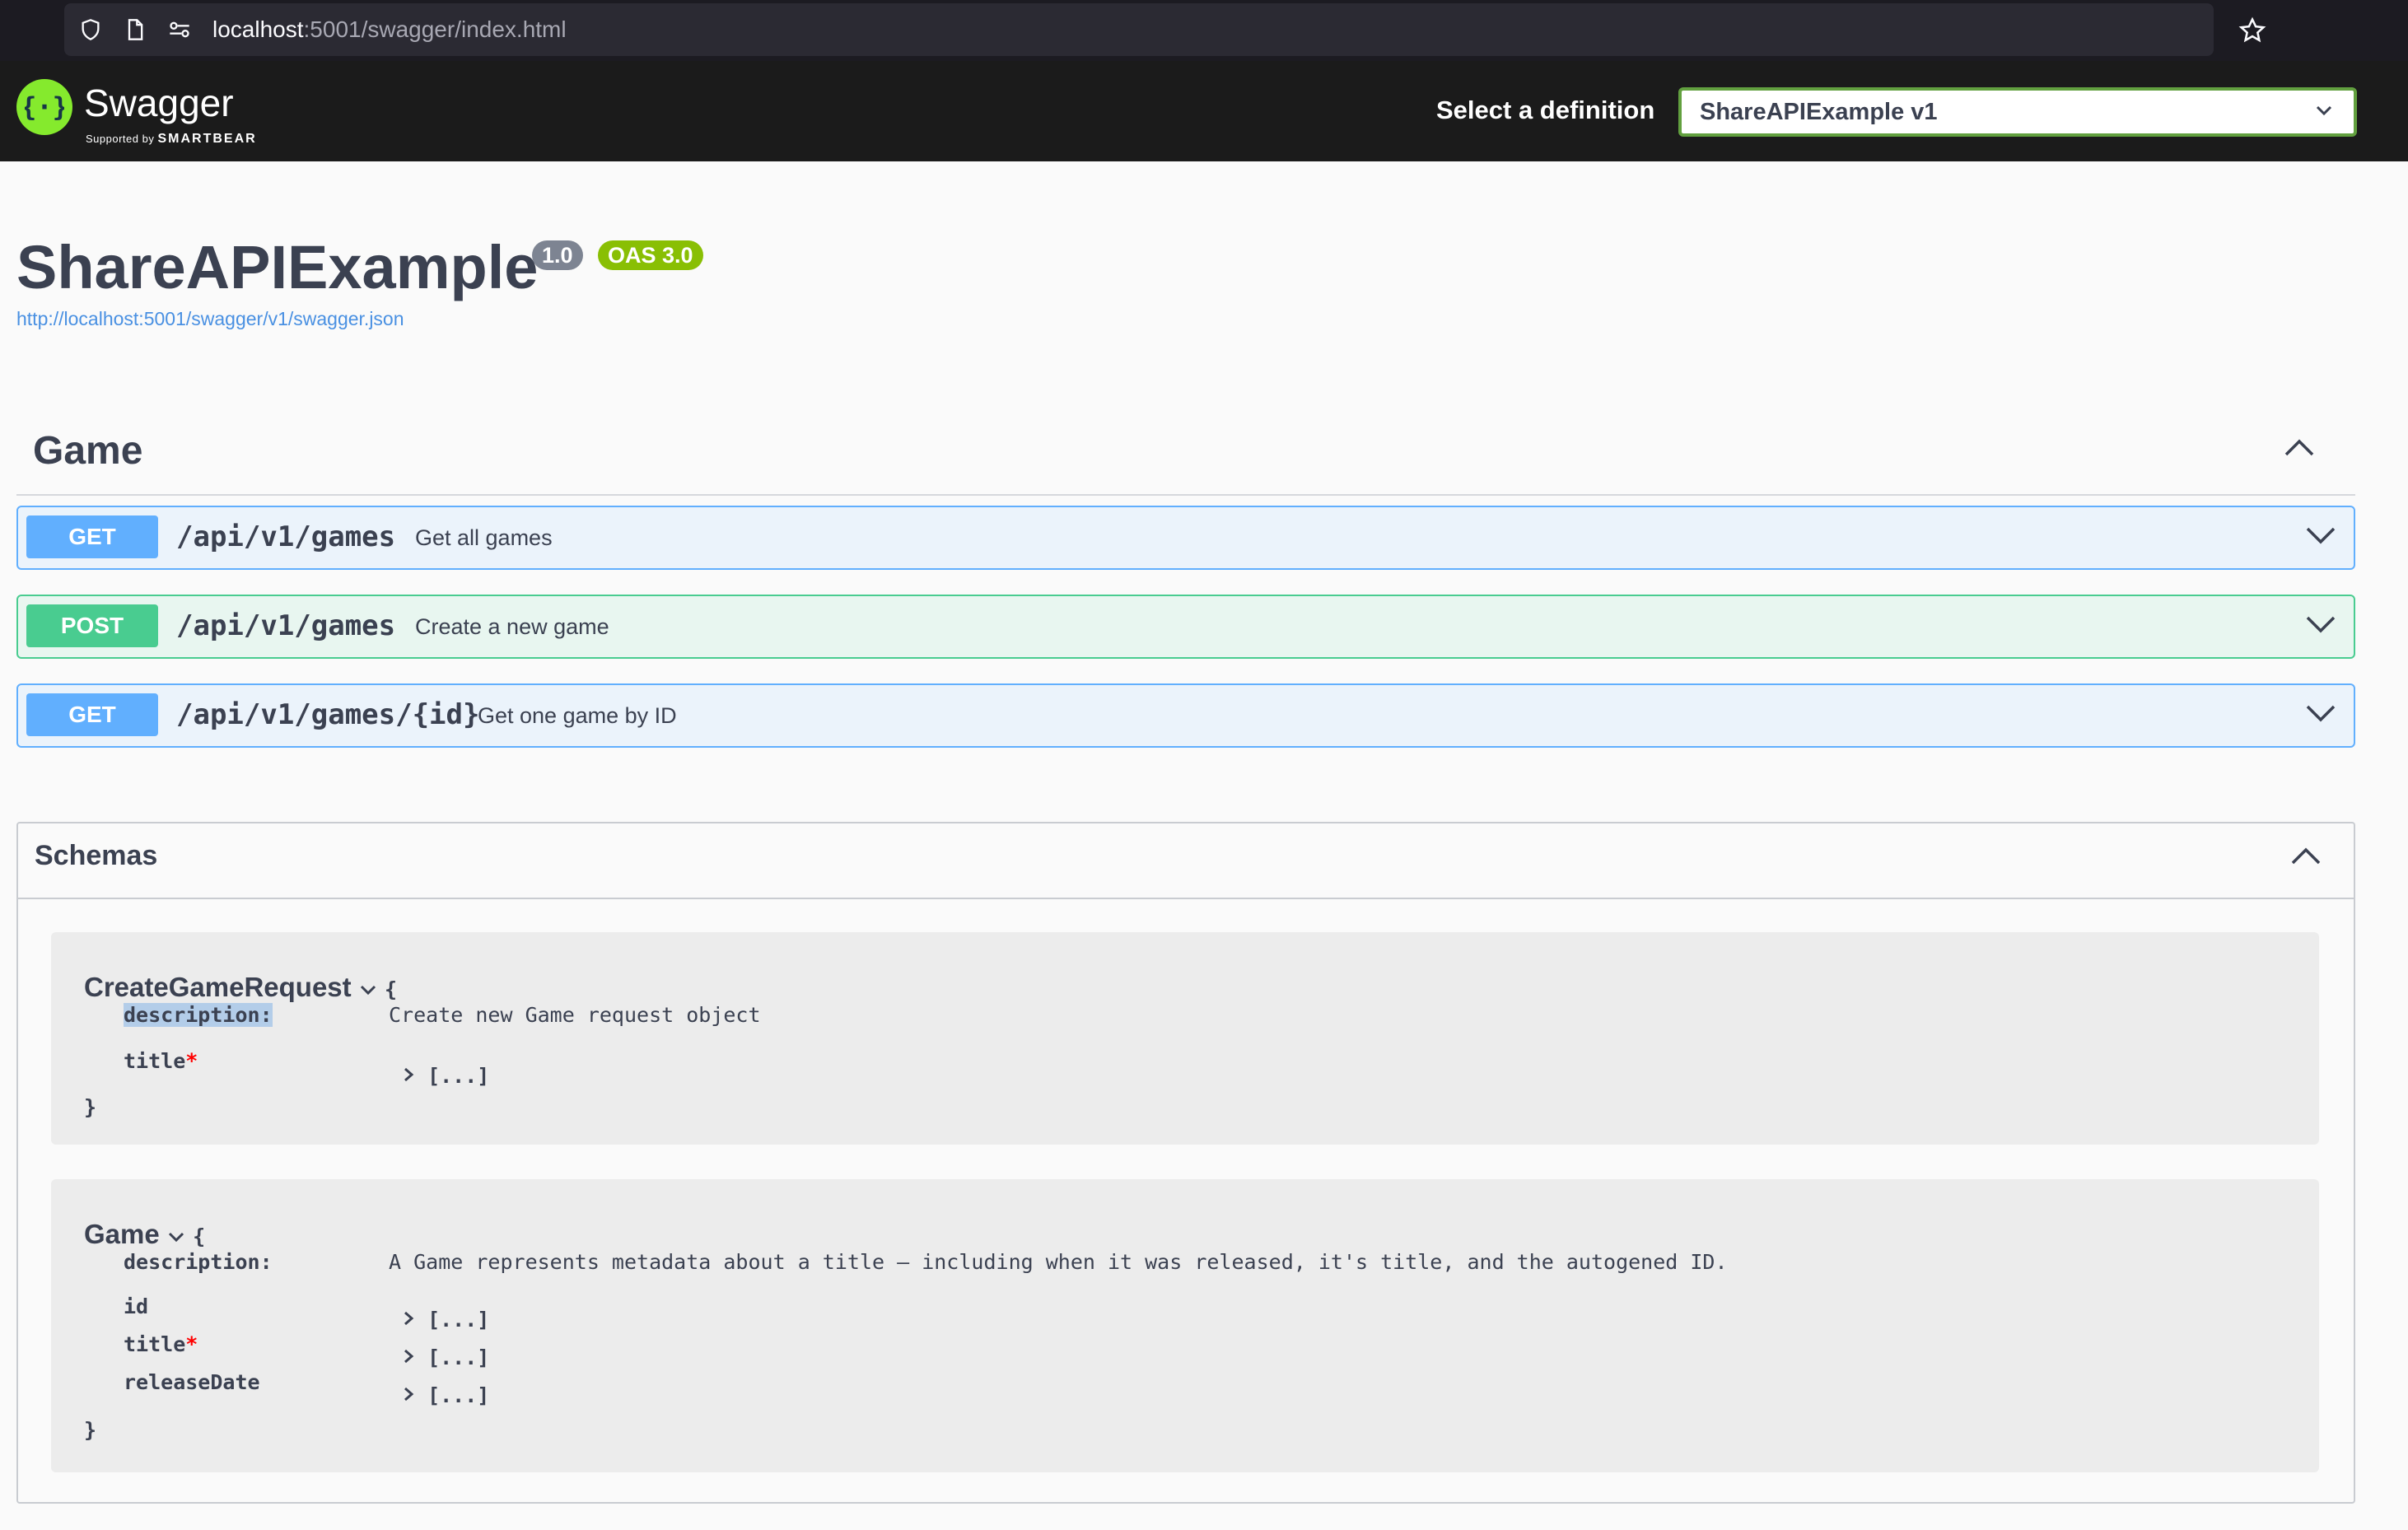 The image size is (2408, 1530). Describe the element at coordinates (92, 625) in the screenshot. I see `method-badge: POST` at that location.